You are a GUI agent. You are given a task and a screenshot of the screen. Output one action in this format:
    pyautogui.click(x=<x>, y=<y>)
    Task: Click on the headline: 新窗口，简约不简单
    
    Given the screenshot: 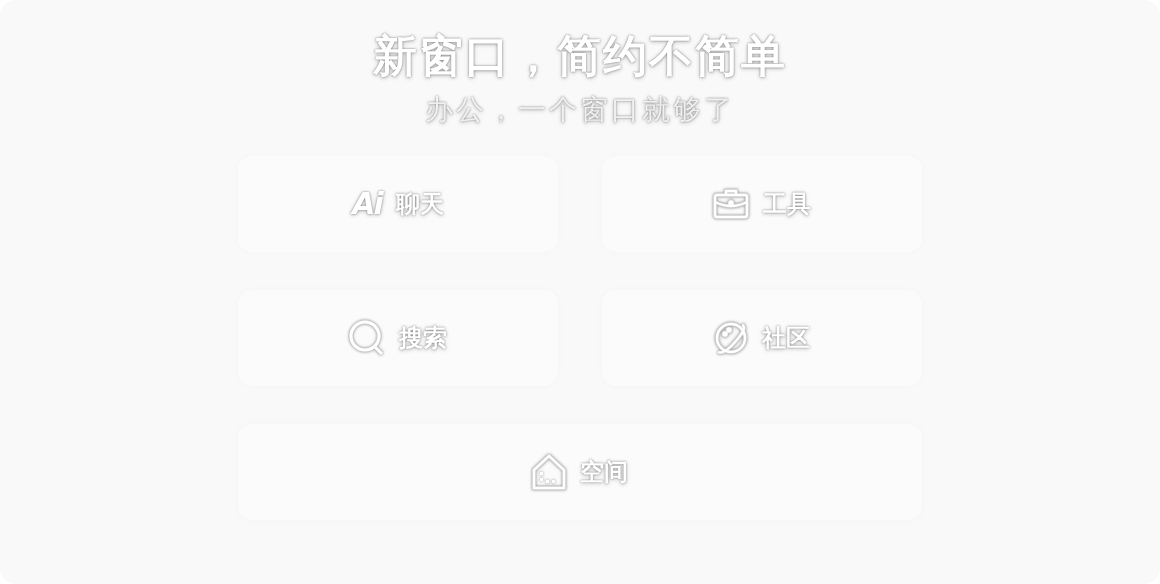 What is the action you would take?
    pyautogui.click(x=579, y=56)
    